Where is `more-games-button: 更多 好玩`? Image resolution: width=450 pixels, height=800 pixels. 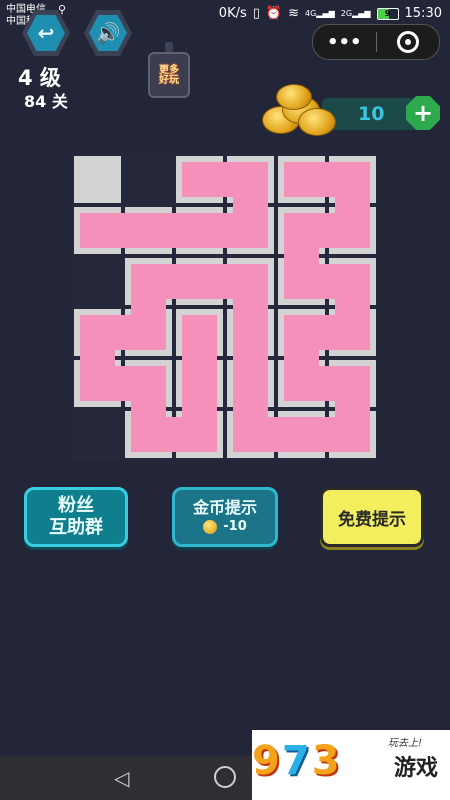 more-games-button: 更多 好玩 is located at coordinates (169, 74).